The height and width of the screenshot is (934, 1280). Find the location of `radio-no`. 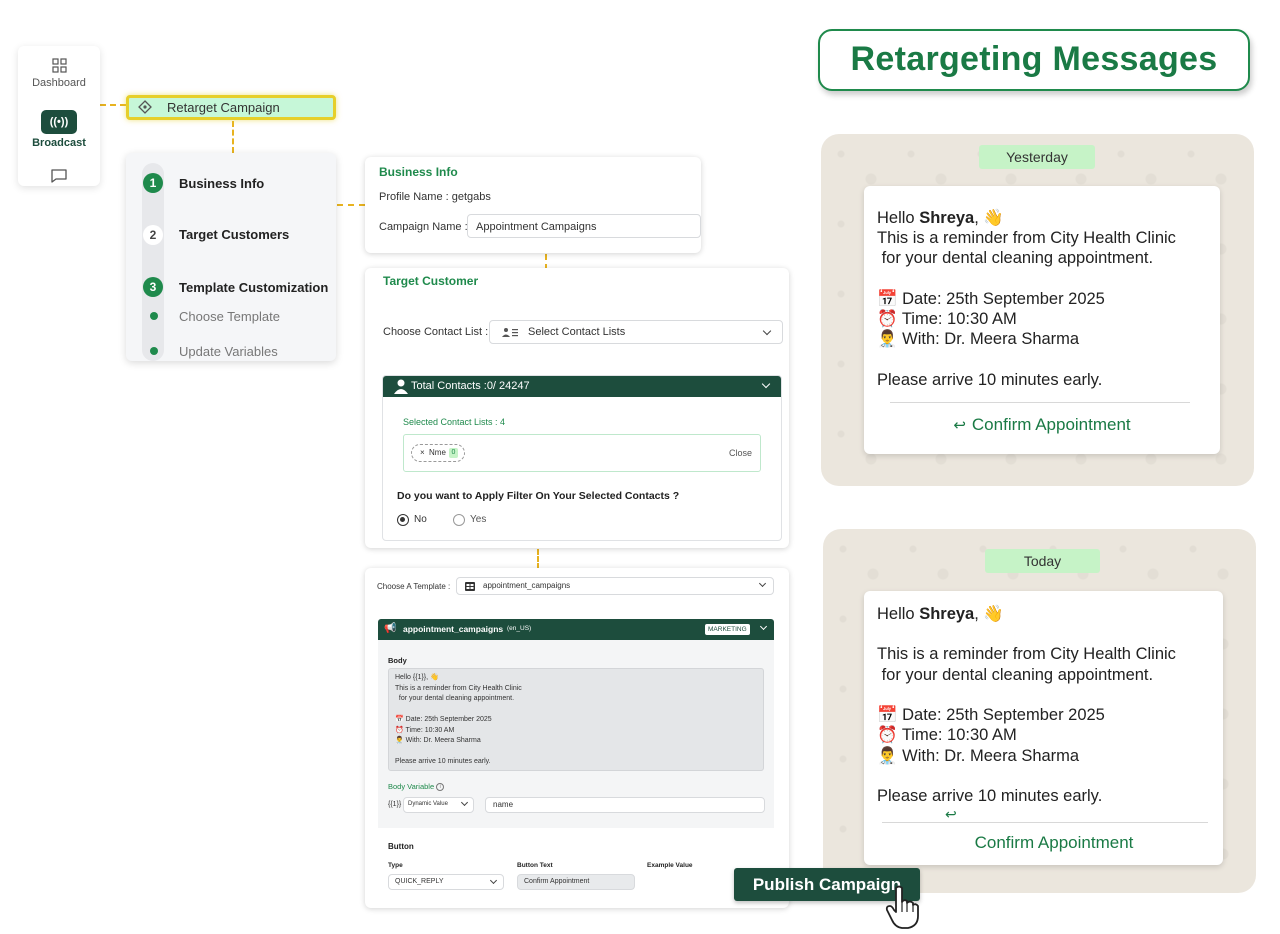

radio-no is located at coordinates (403, 520).